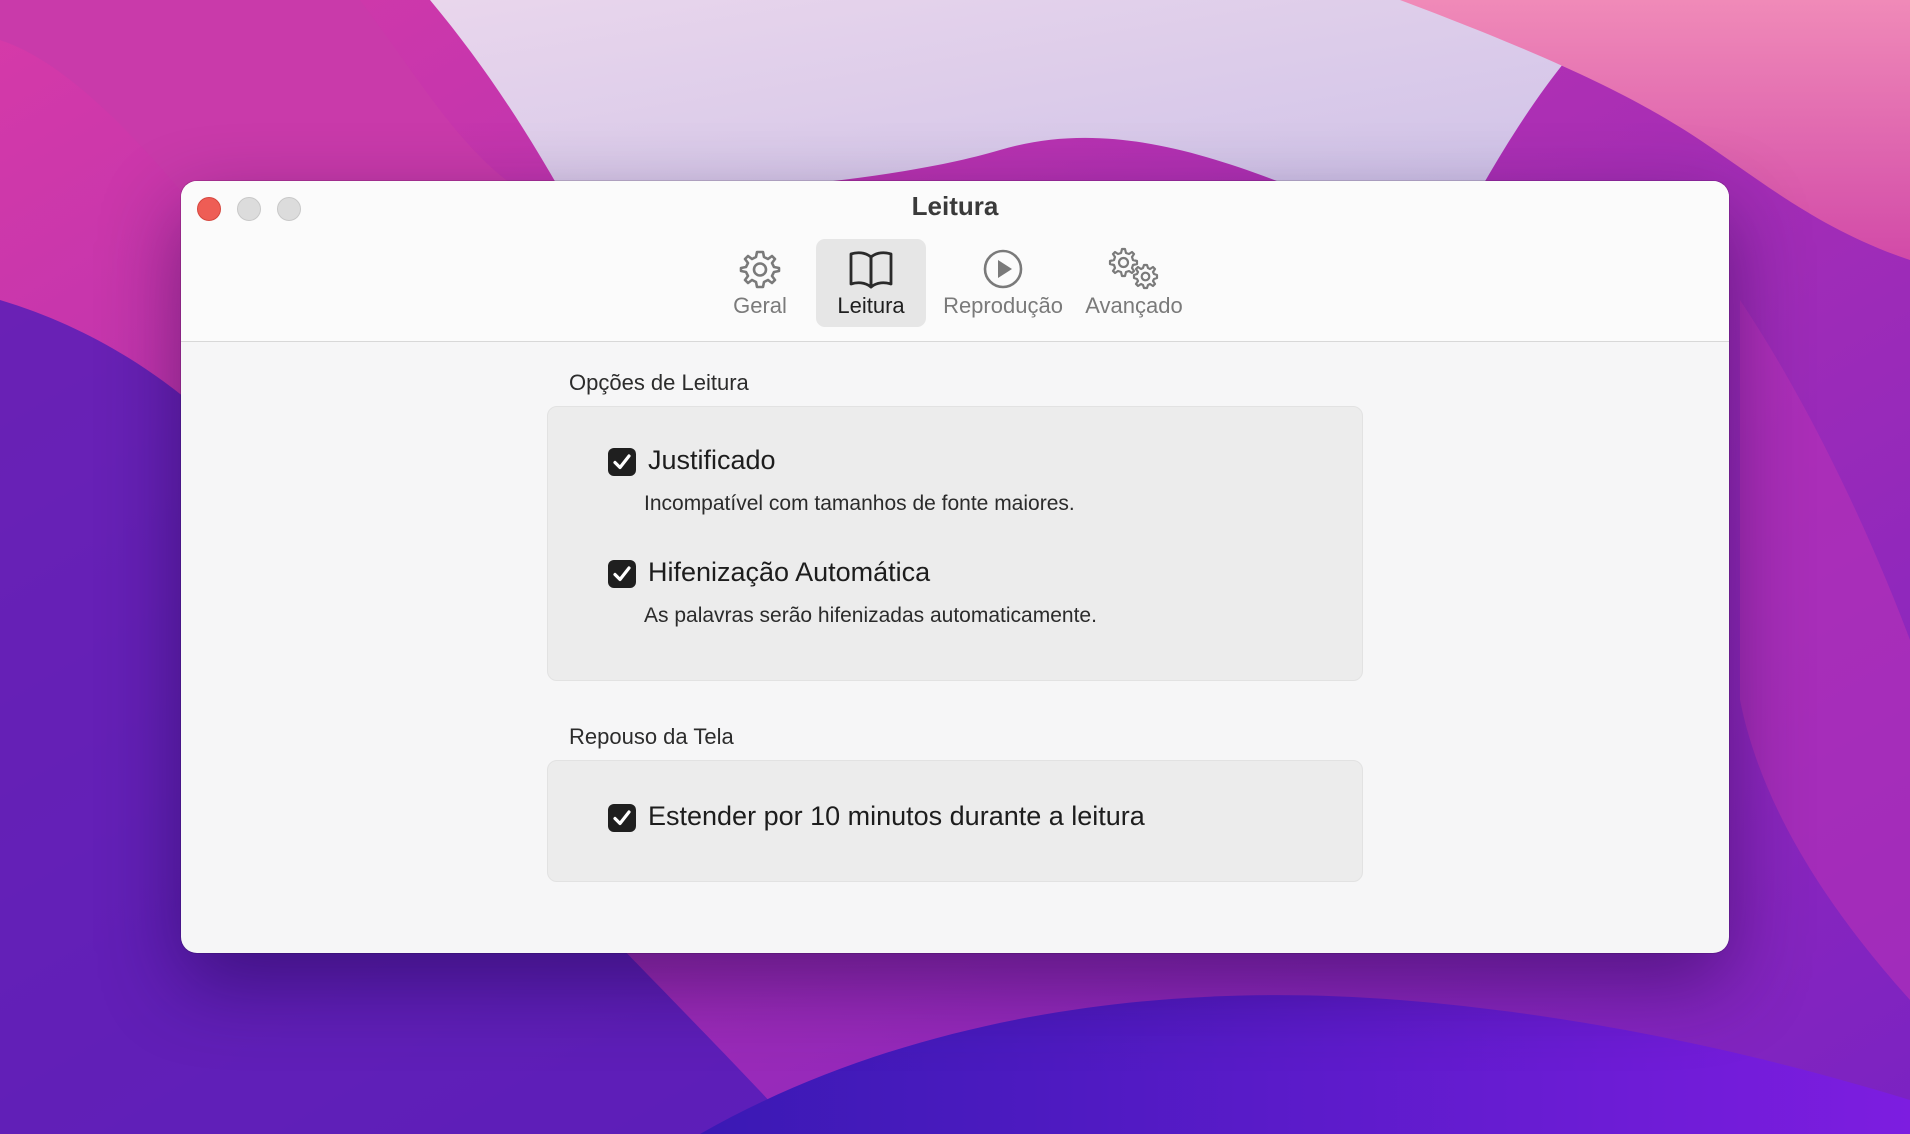  I want to click on hifenizacao-checkbox, so click(622, 574).